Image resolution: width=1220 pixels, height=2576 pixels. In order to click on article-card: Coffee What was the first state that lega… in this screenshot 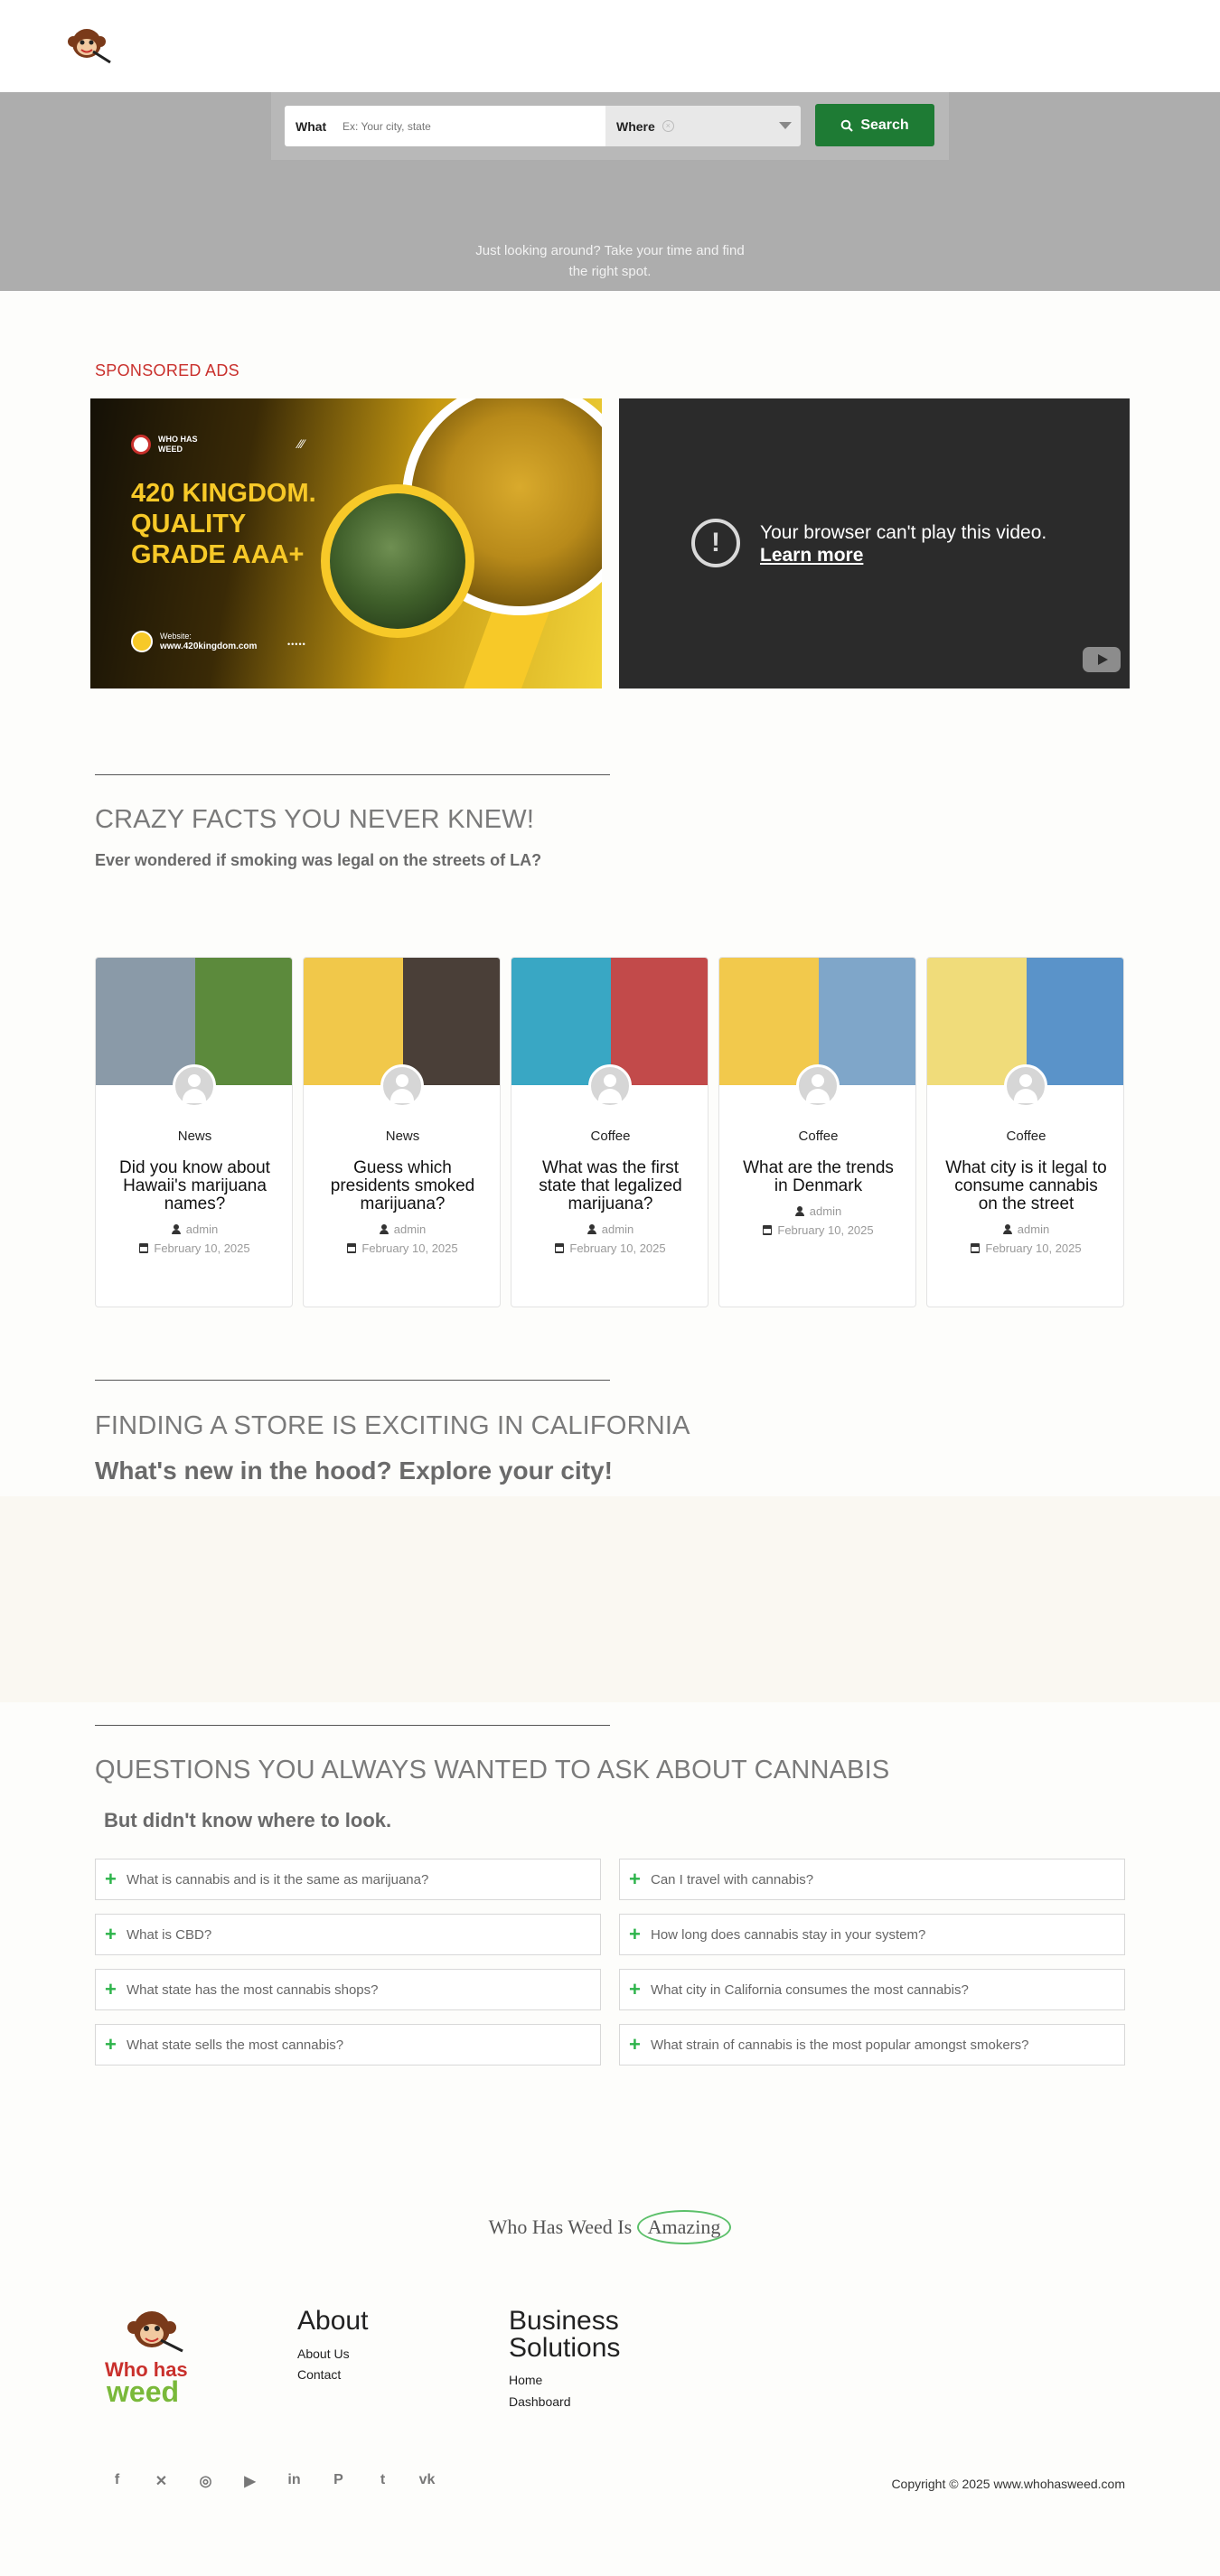, I will do `click(610, 1132)`.